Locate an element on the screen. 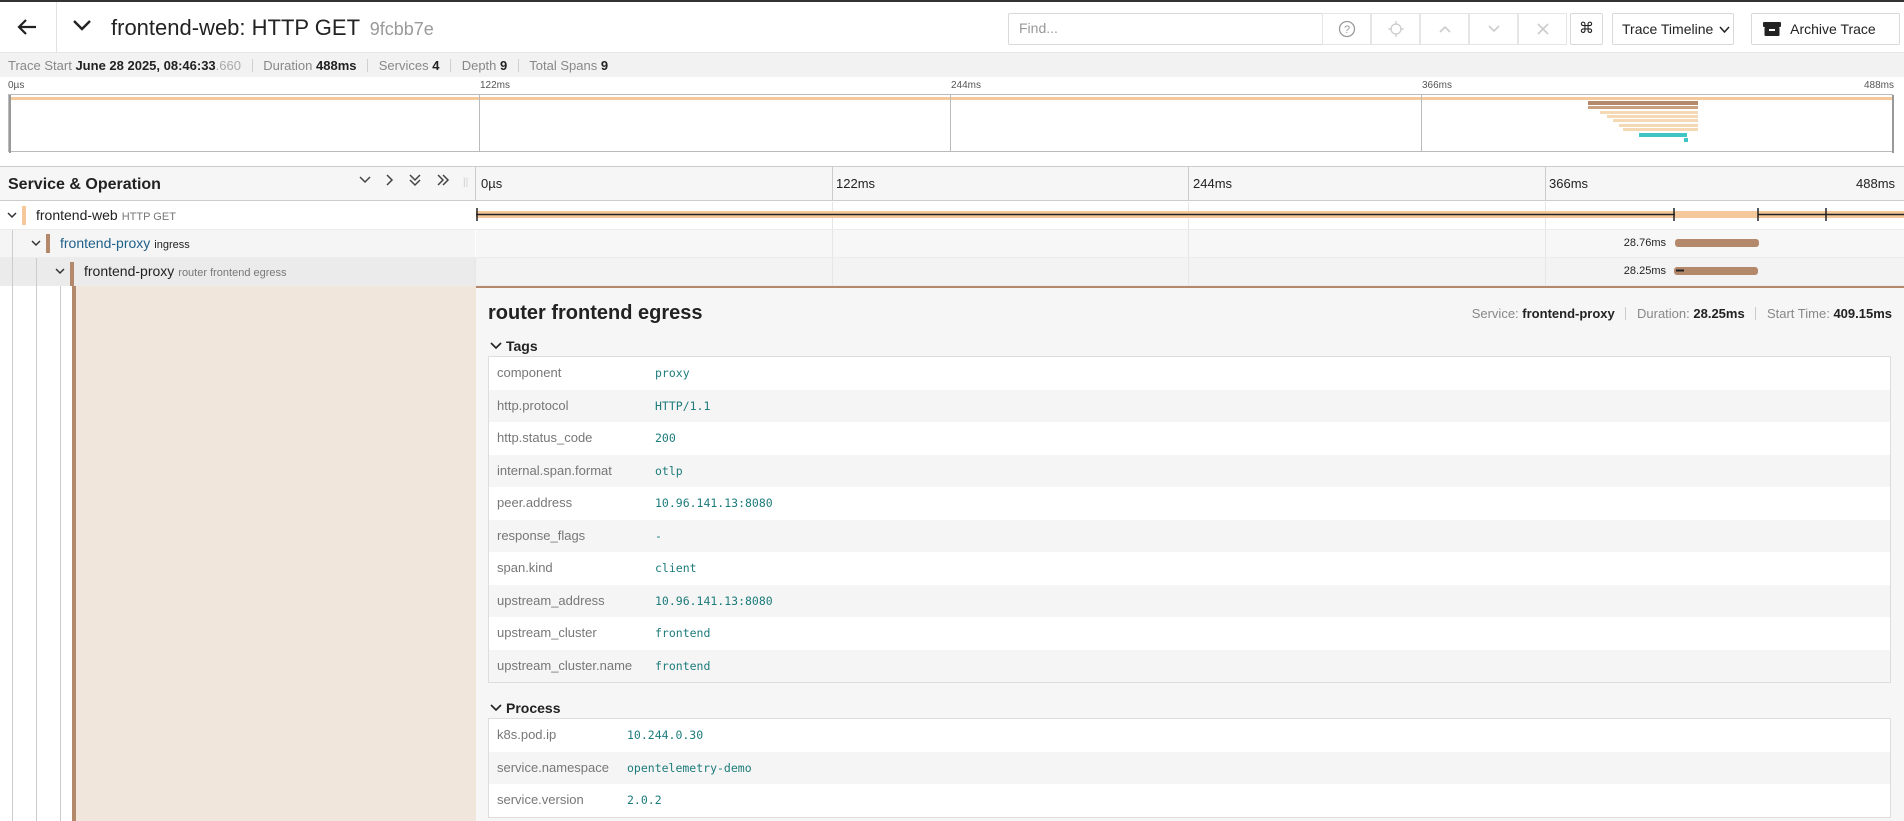 This screenshot has height=821, width=1904. span-name: frontend-proxy router frontend egress is located at coordinates (185, 271).